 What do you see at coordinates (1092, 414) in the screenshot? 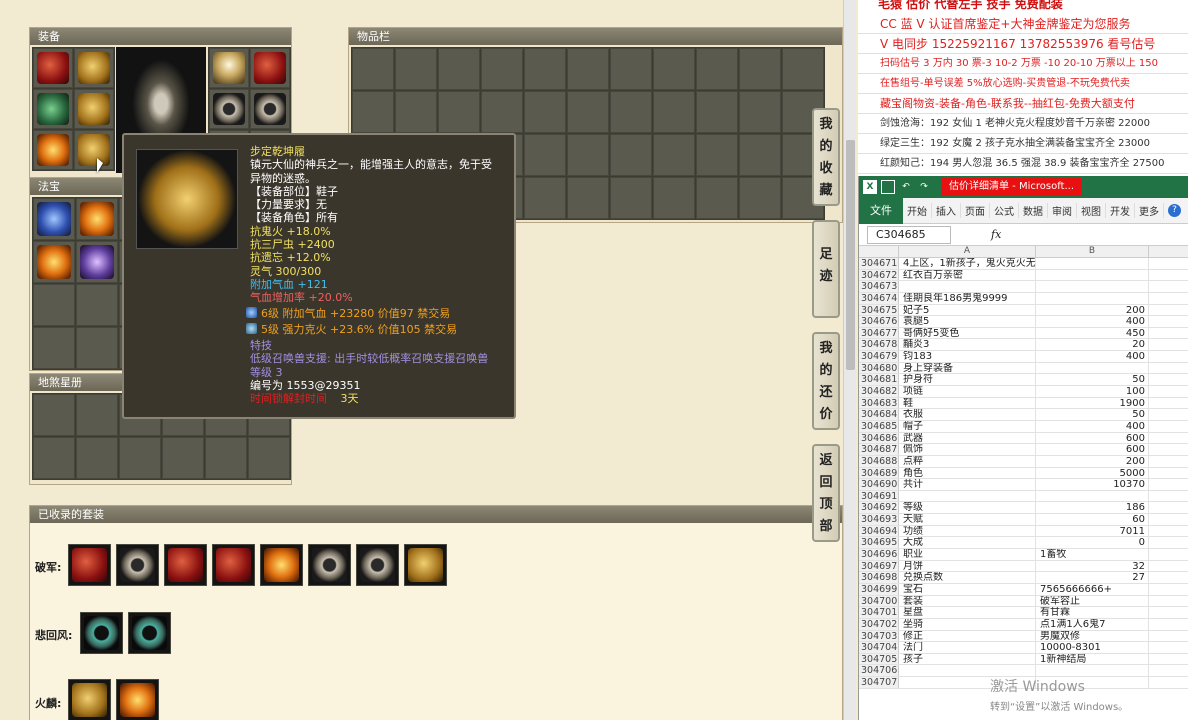
I see `cell-b: 50` at bounding box center [1092, 414].